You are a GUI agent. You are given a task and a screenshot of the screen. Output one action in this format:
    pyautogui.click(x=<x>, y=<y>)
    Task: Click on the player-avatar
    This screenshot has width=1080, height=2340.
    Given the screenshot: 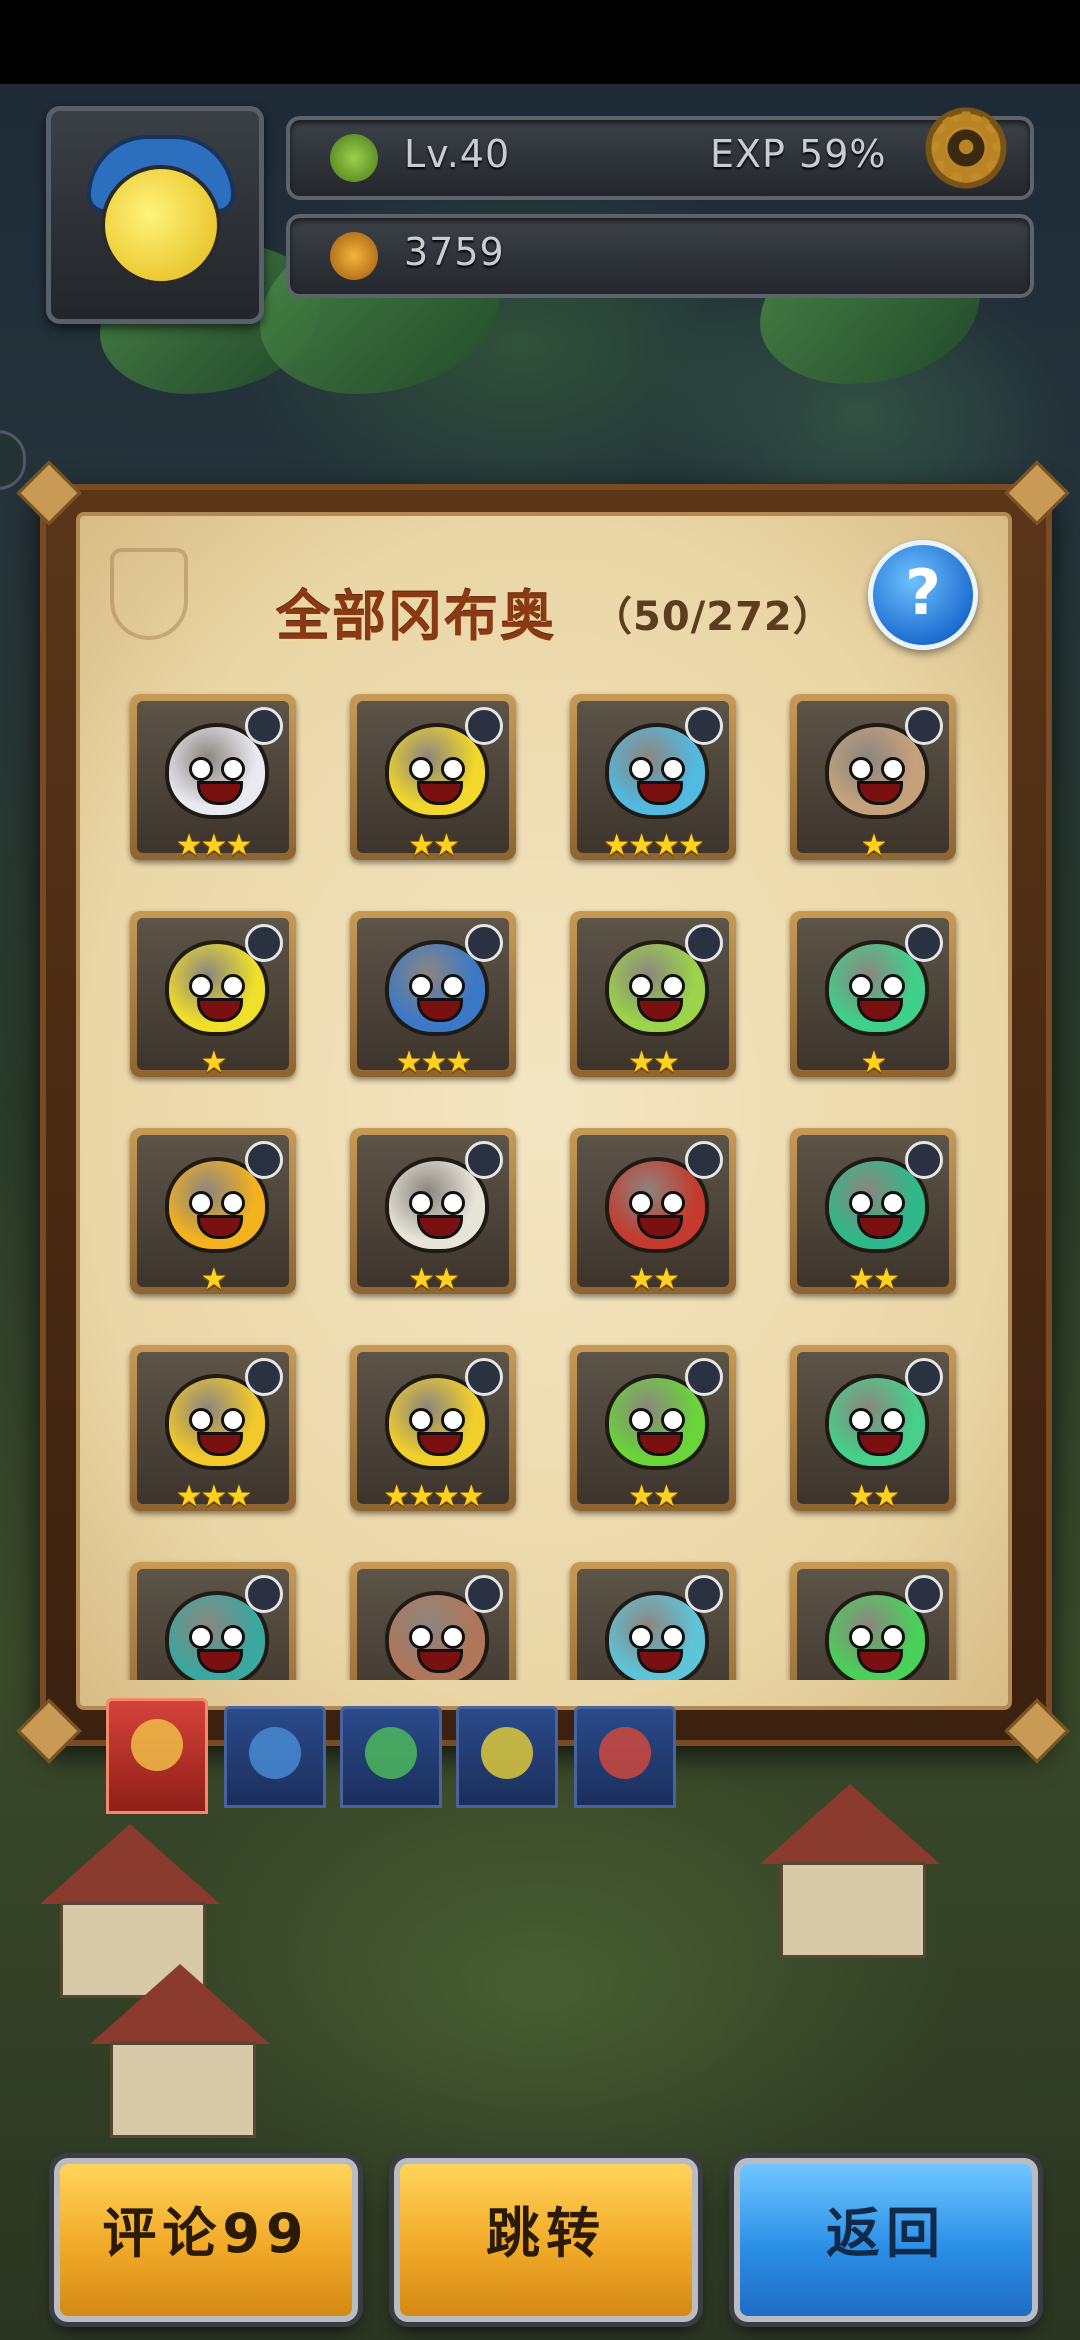 What is the action you would take?
    pyautogui.click(x=155, y=215)
    